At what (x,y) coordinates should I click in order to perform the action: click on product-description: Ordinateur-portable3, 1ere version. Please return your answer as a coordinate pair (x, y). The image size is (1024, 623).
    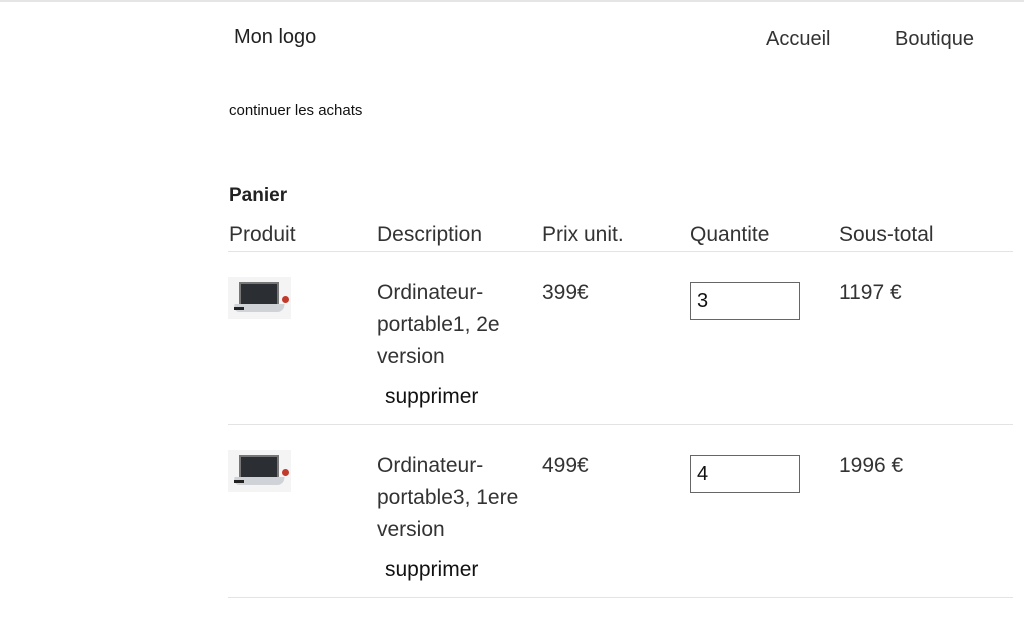
    Looking at the image, I should click on (448, 497).